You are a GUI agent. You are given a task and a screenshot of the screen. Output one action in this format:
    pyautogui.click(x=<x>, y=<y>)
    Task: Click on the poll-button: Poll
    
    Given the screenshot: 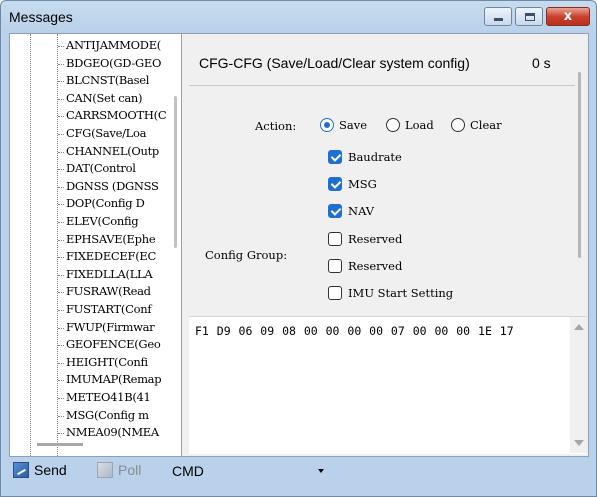 What is the action you would take?
    pyautogui.click(x=119, y=470)
    